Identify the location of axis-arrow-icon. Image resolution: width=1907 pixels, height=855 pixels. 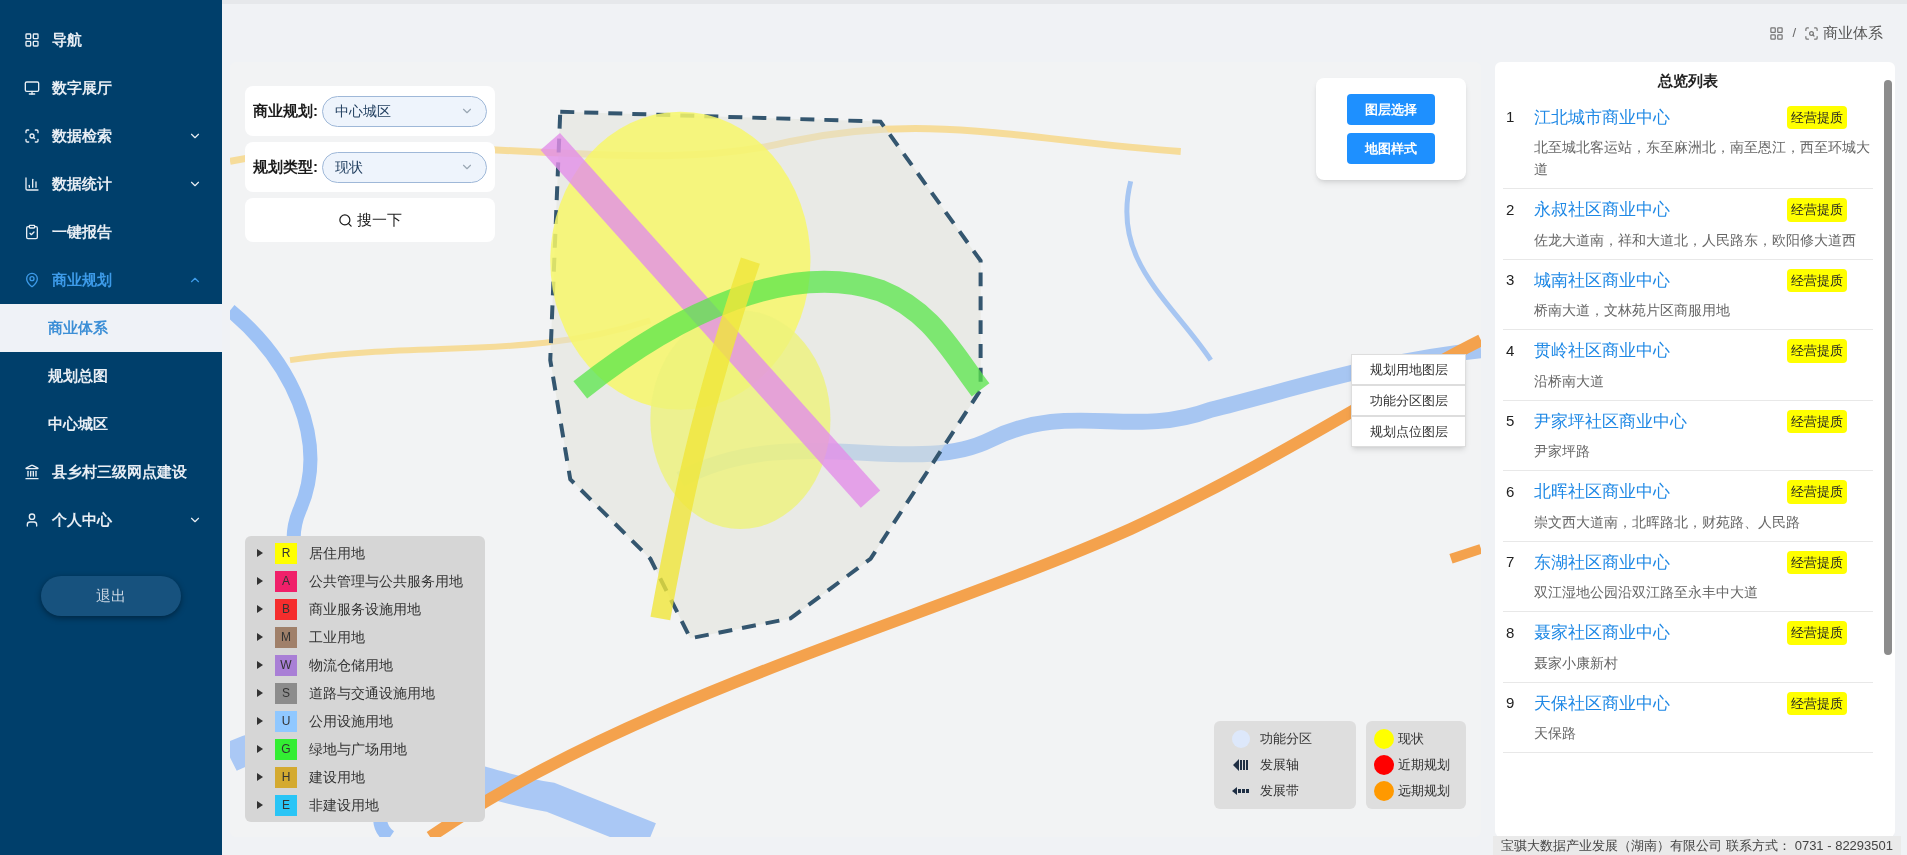
(1241, 765).